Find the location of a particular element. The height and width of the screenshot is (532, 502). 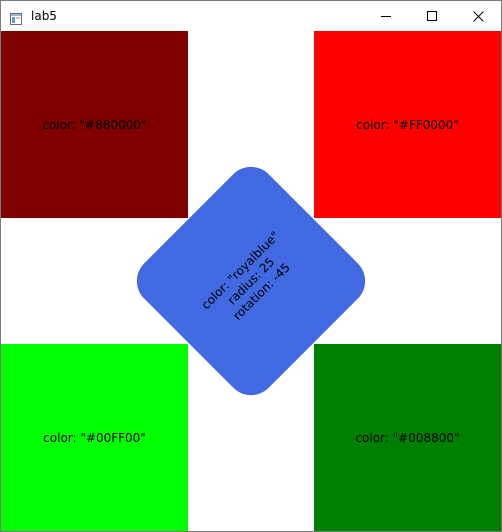

rect-label: color: "#FF0000" is located at coordinates (407, 124).